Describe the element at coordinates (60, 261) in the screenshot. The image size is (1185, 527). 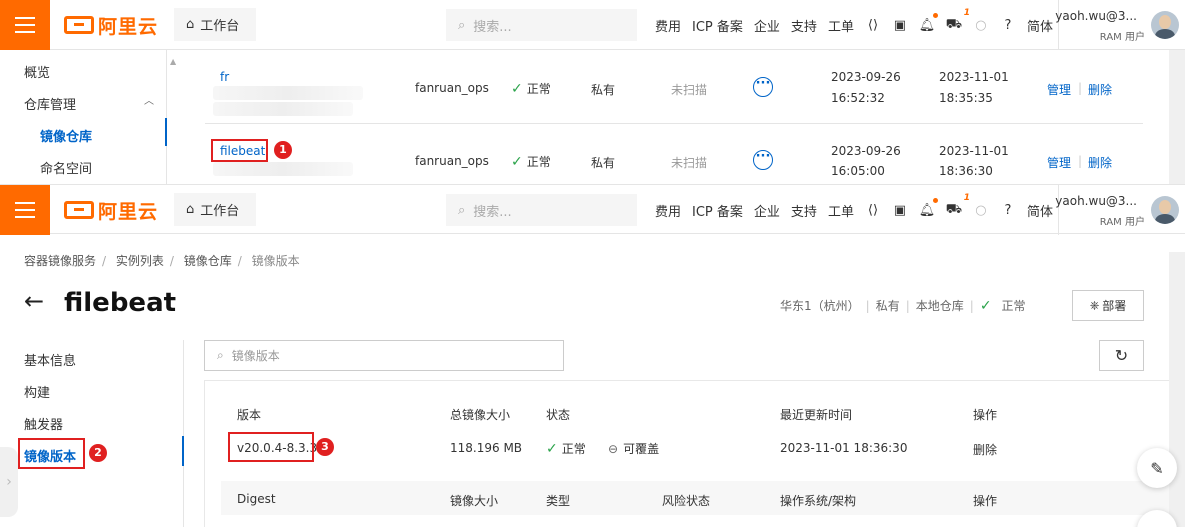
I see `breadcrumb-item: 容器镜像服务` at that location.